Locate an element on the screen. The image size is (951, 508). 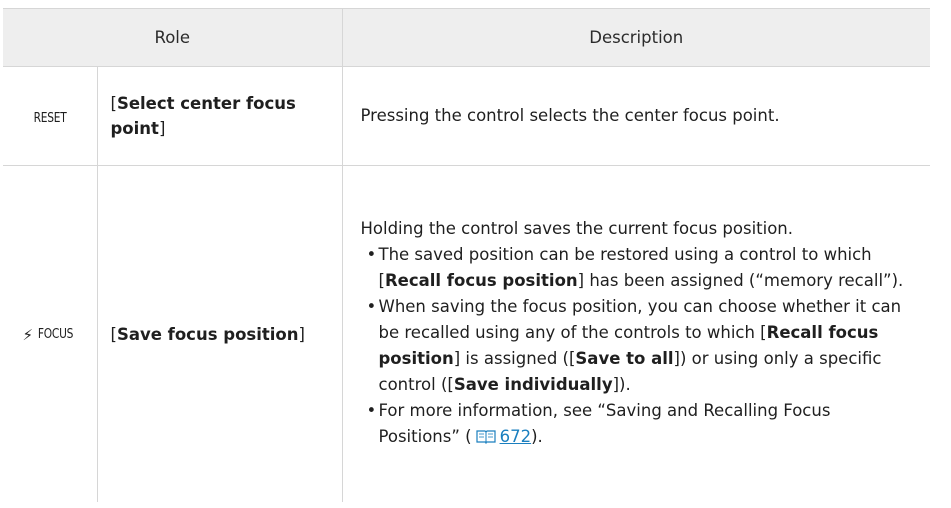
bullet-text: ] has been assigned (“memory recall”). is located at coordinates (740, 280).